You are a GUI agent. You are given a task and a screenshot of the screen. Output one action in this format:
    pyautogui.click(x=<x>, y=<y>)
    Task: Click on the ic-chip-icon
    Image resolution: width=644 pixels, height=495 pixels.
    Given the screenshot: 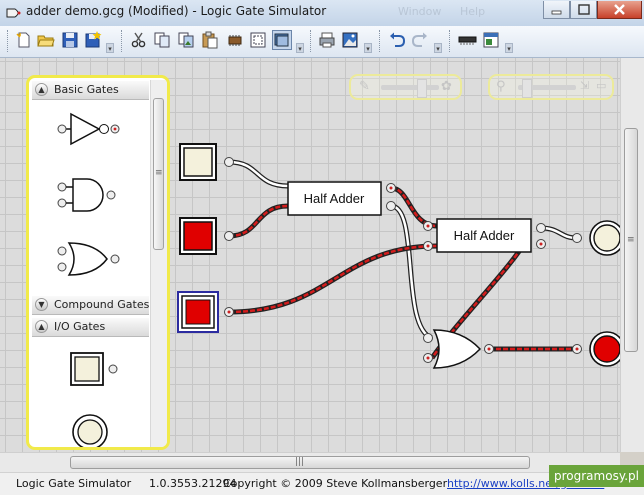 What is the action you would take?
    pyautogui.click(x=468, y=40)
    